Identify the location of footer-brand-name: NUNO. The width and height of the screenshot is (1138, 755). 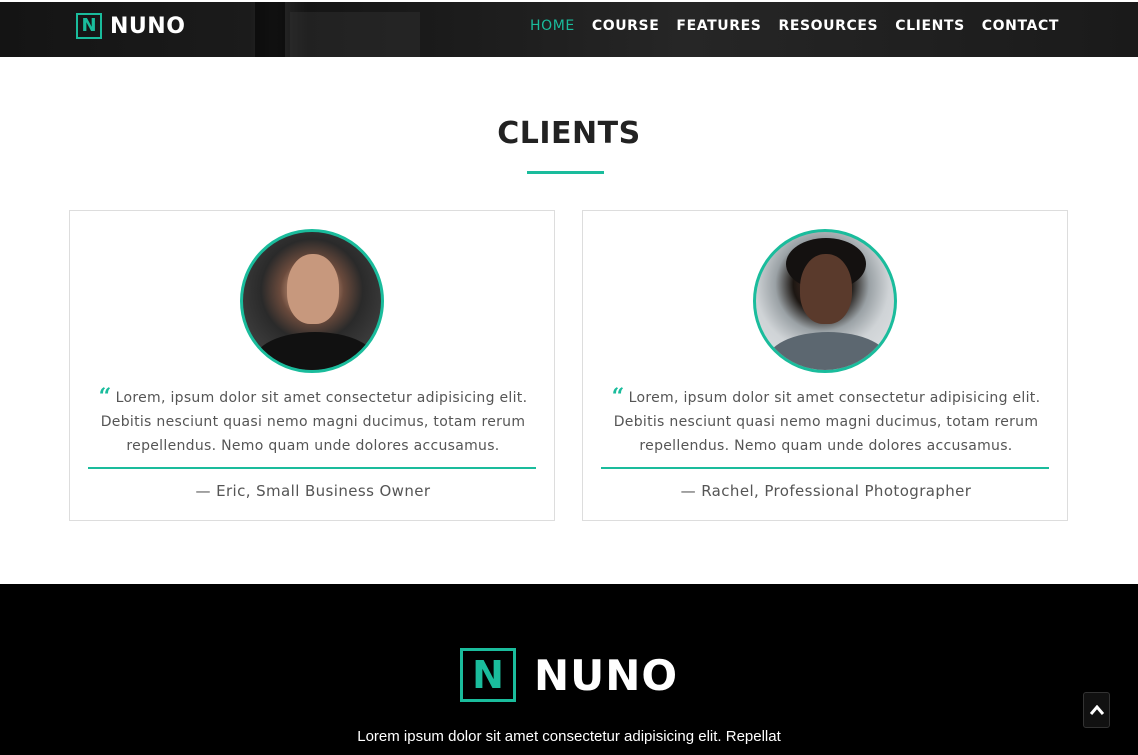
(606, 675).